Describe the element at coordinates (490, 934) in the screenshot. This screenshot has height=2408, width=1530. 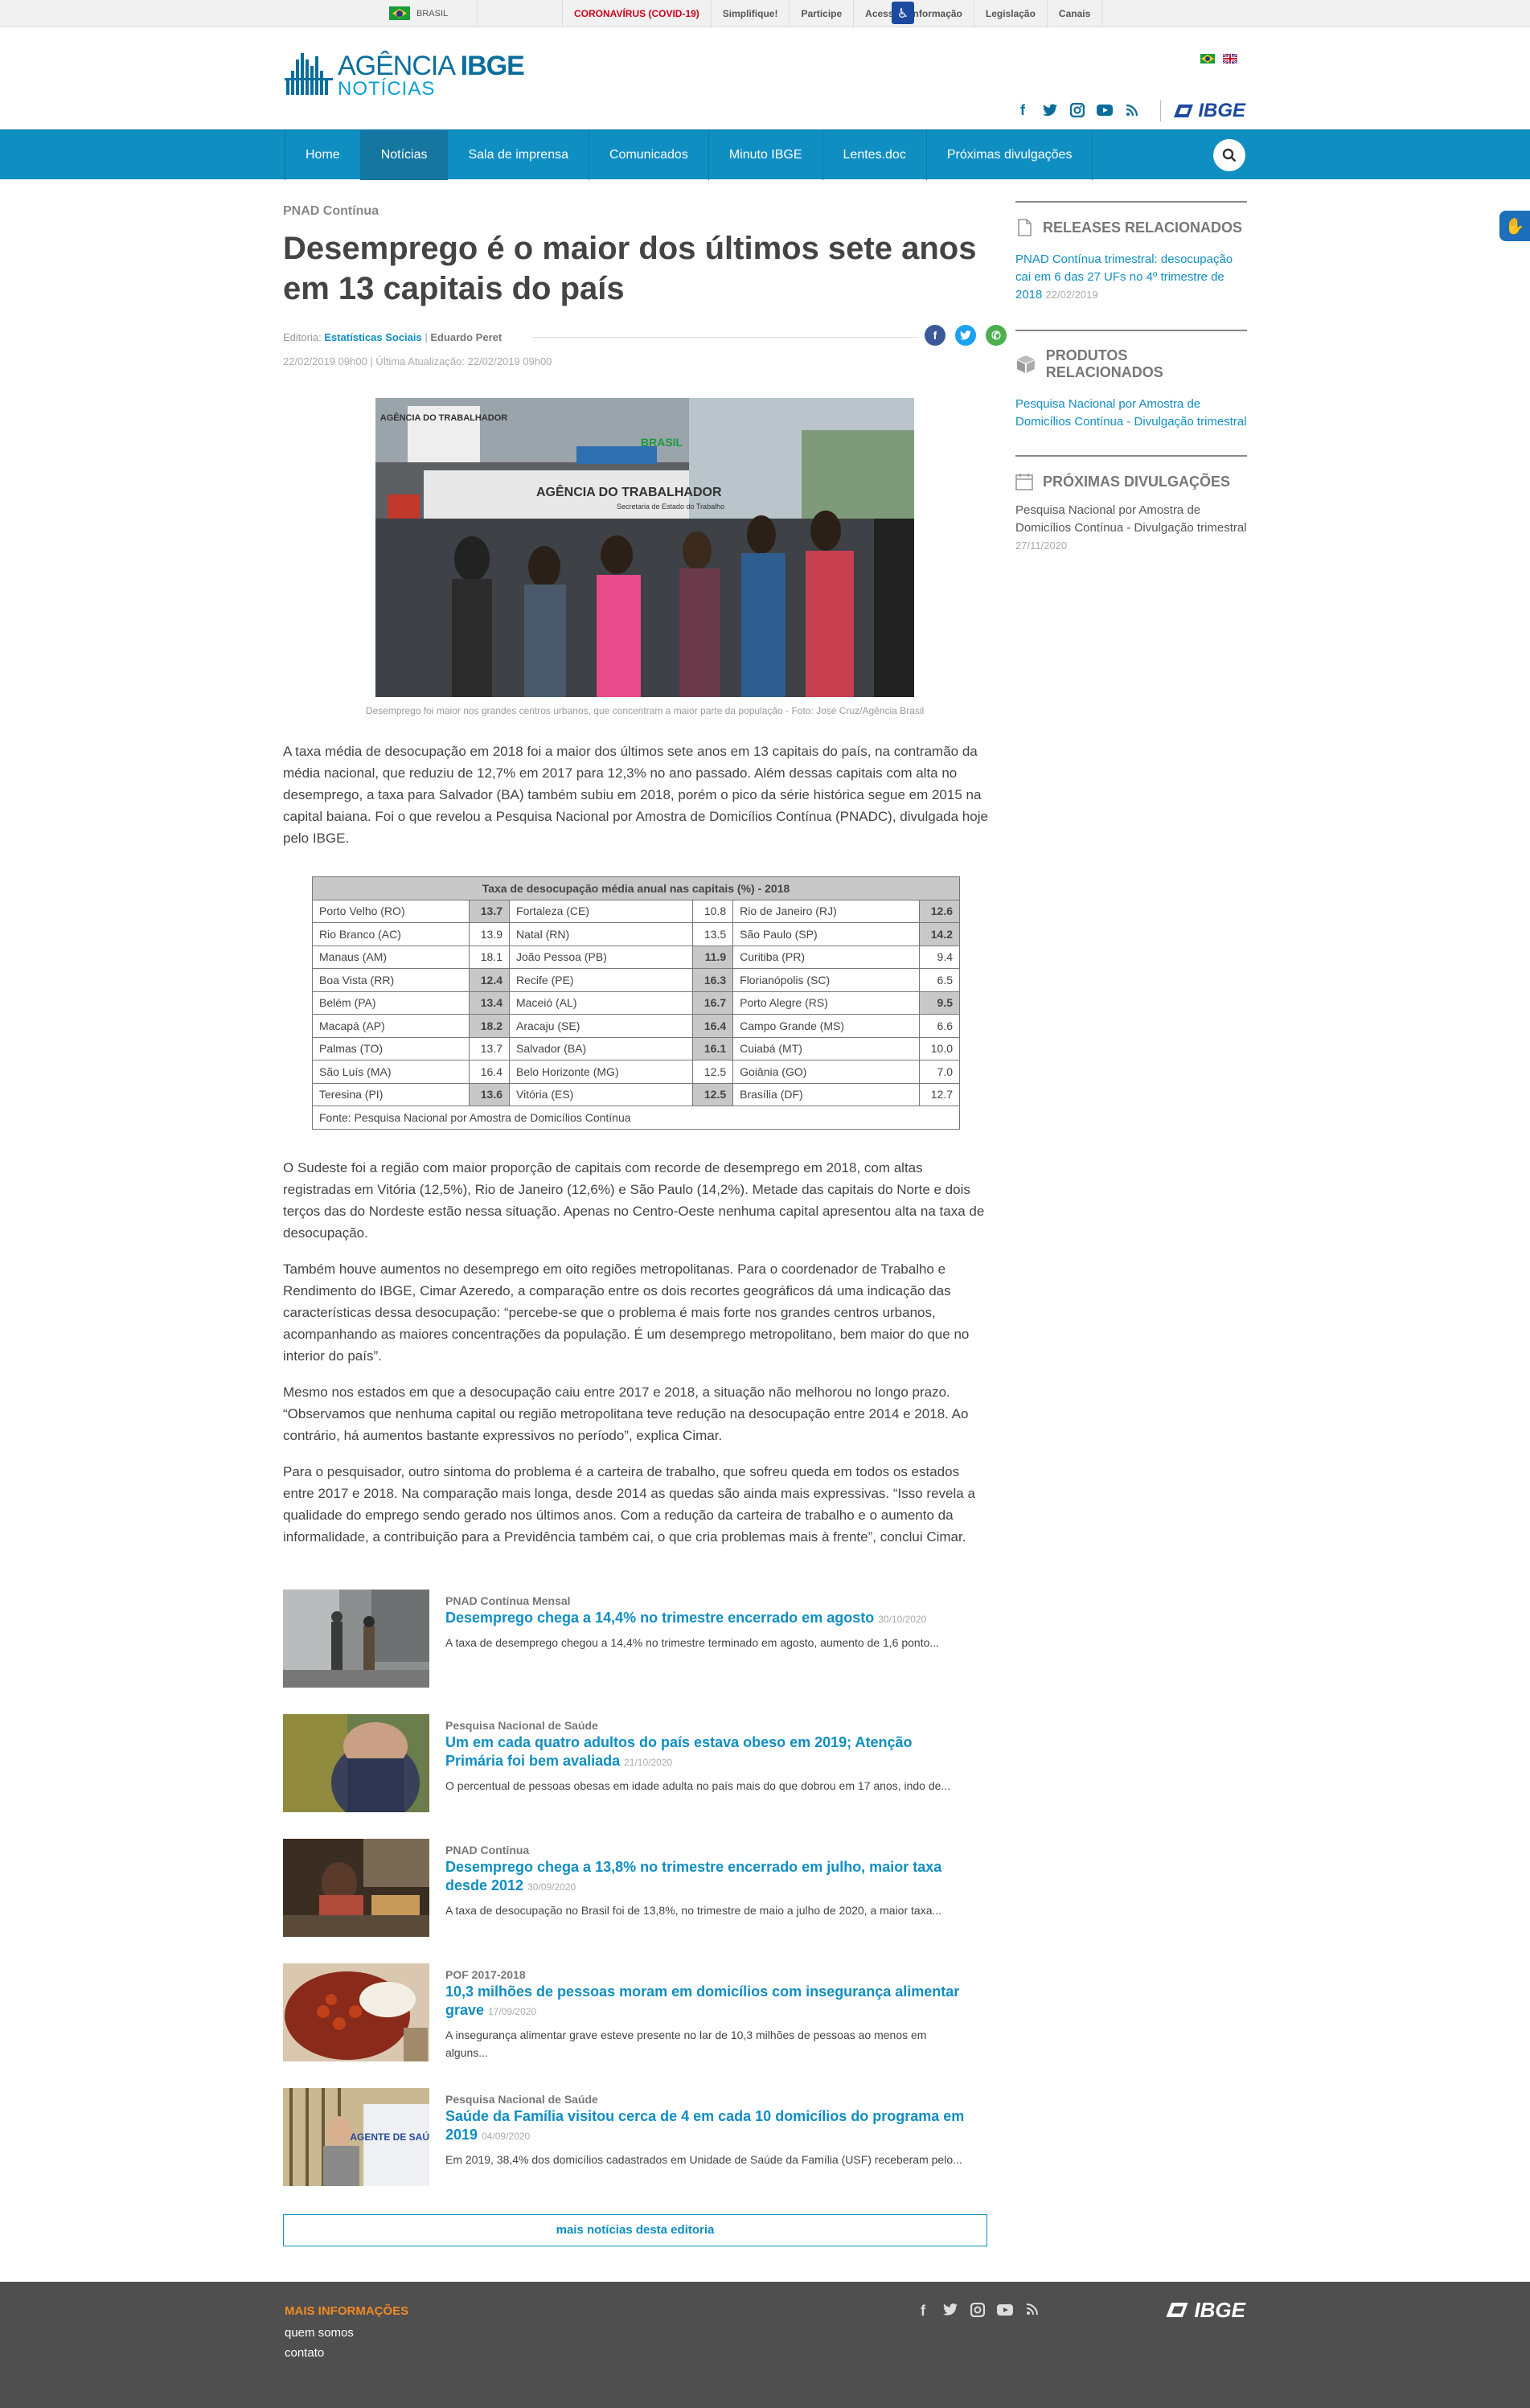
I see `table-cell-rate: 13.9` at that location.